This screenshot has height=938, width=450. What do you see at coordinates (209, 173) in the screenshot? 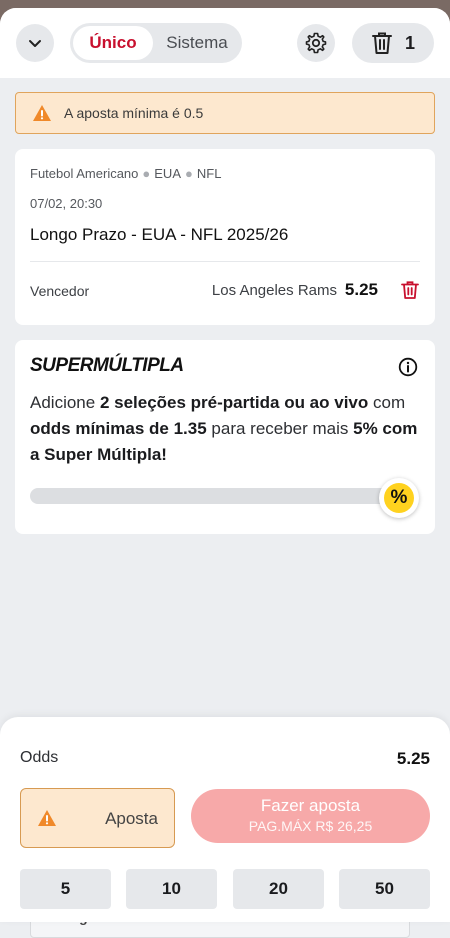
I see `league-label: NFL` at bounding box center [209, 173].